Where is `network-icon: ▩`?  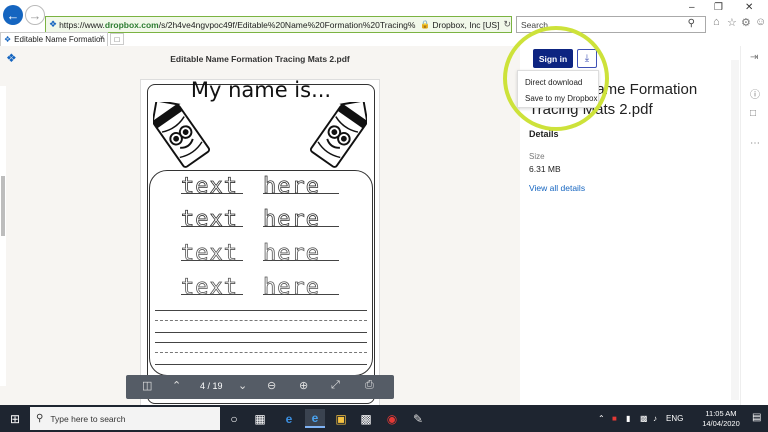 network-icon: ▩ is located at coordinates (644, 418).